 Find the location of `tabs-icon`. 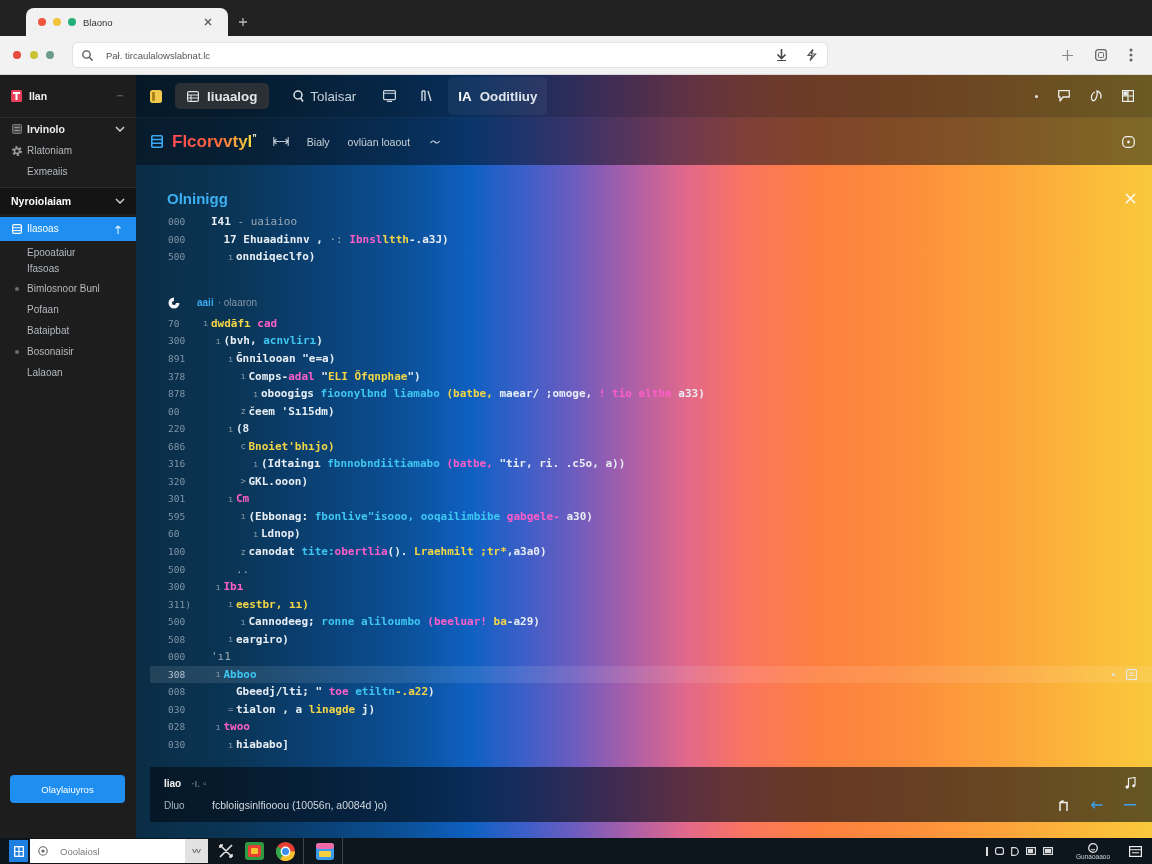

tabs-icon is located at coordinates (1101, 55).